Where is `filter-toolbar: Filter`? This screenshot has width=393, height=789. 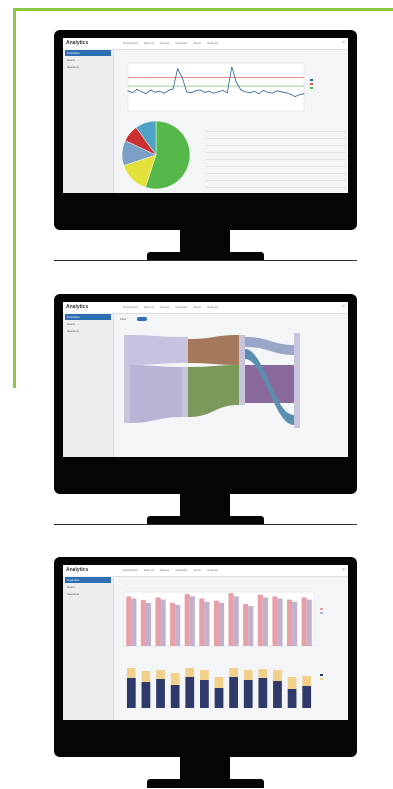
filter-toolbar: Filter is located at coordinates (133, 319).